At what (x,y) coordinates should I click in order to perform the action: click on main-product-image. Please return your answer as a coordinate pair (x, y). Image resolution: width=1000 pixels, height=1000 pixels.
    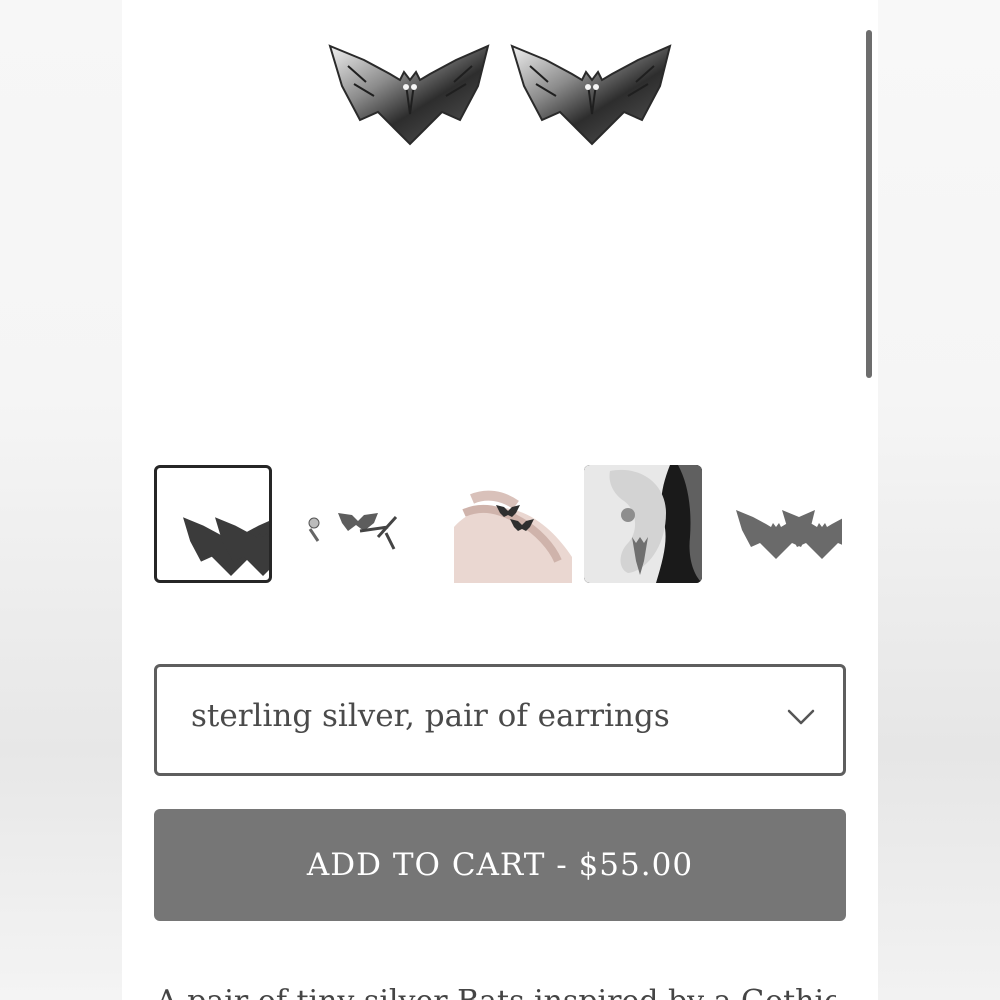
    Looking at the image, I should click on (500, 95).